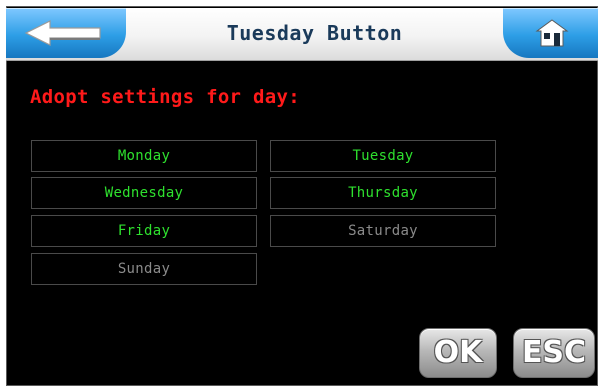 The image size is (604, 390). Describe the element at coordinates (458, 353) in the screenshot. I see `ok-button: OK` at that location.